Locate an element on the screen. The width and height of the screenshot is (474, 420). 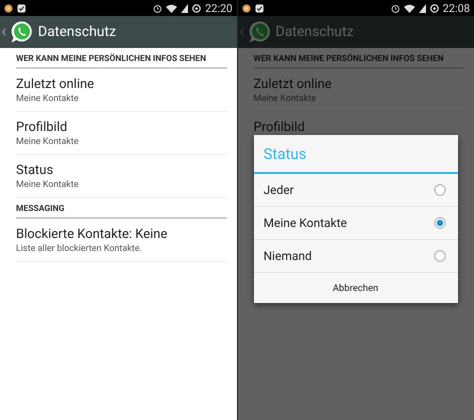
back-icon is located at coordinates (4, 32).